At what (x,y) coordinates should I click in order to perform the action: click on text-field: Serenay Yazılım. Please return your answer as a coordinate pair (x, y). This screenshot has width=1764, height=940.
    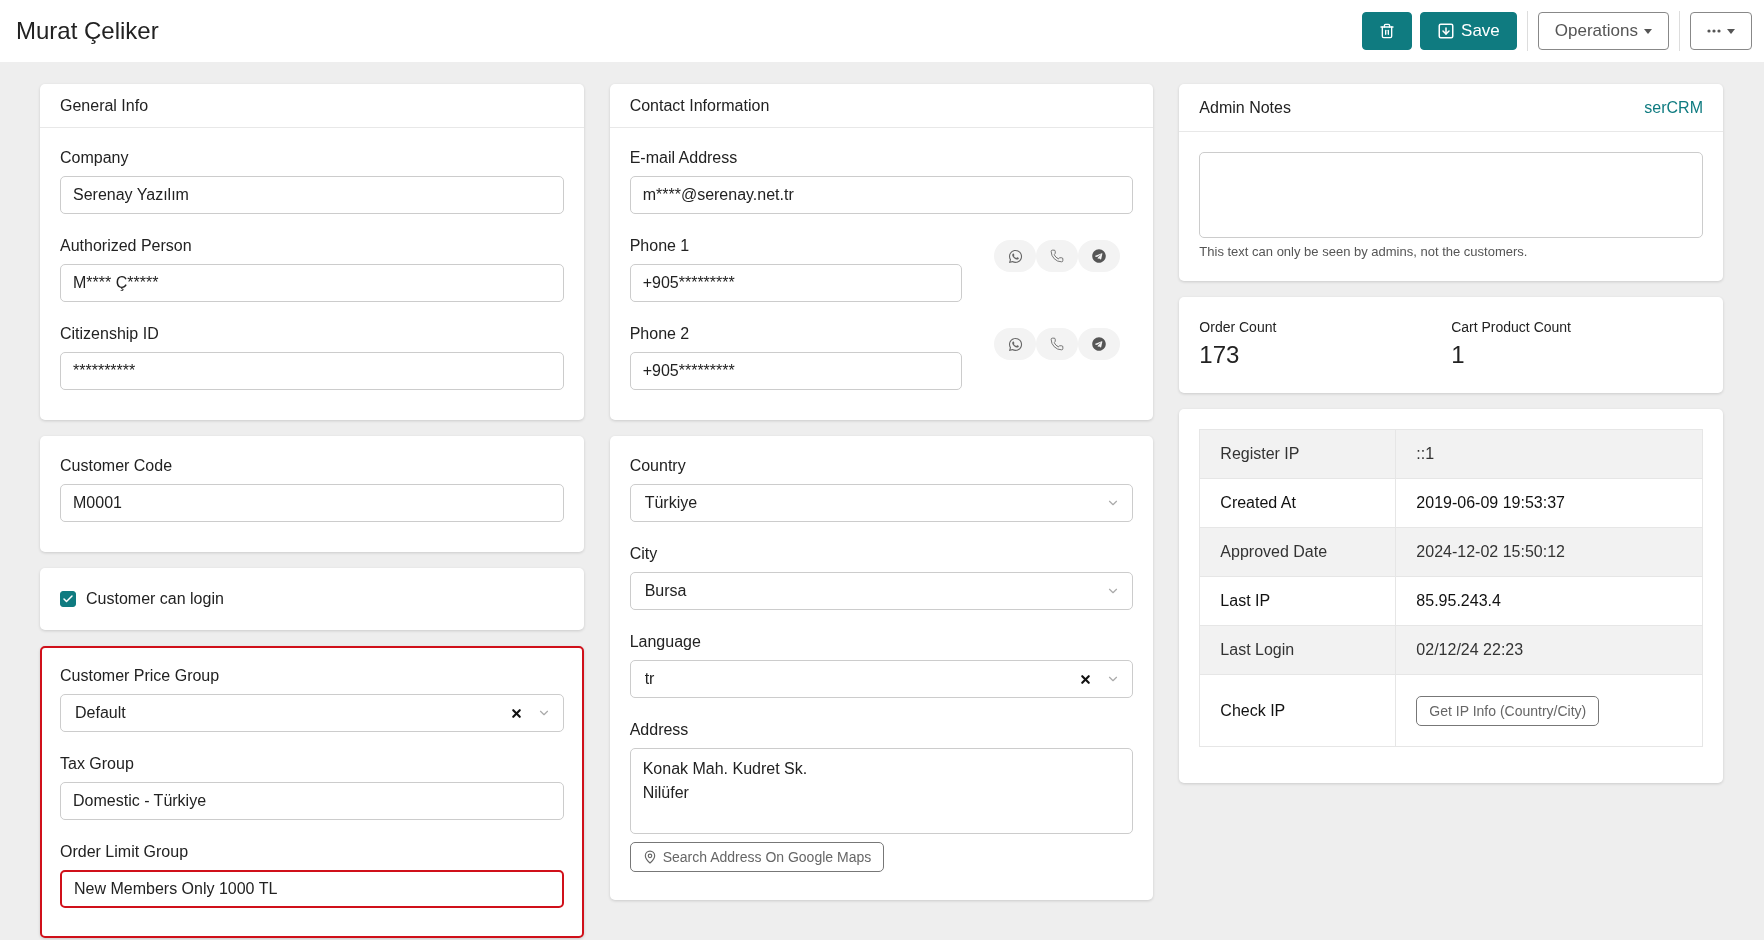
    Looking at the image, I should click on (312, 195).